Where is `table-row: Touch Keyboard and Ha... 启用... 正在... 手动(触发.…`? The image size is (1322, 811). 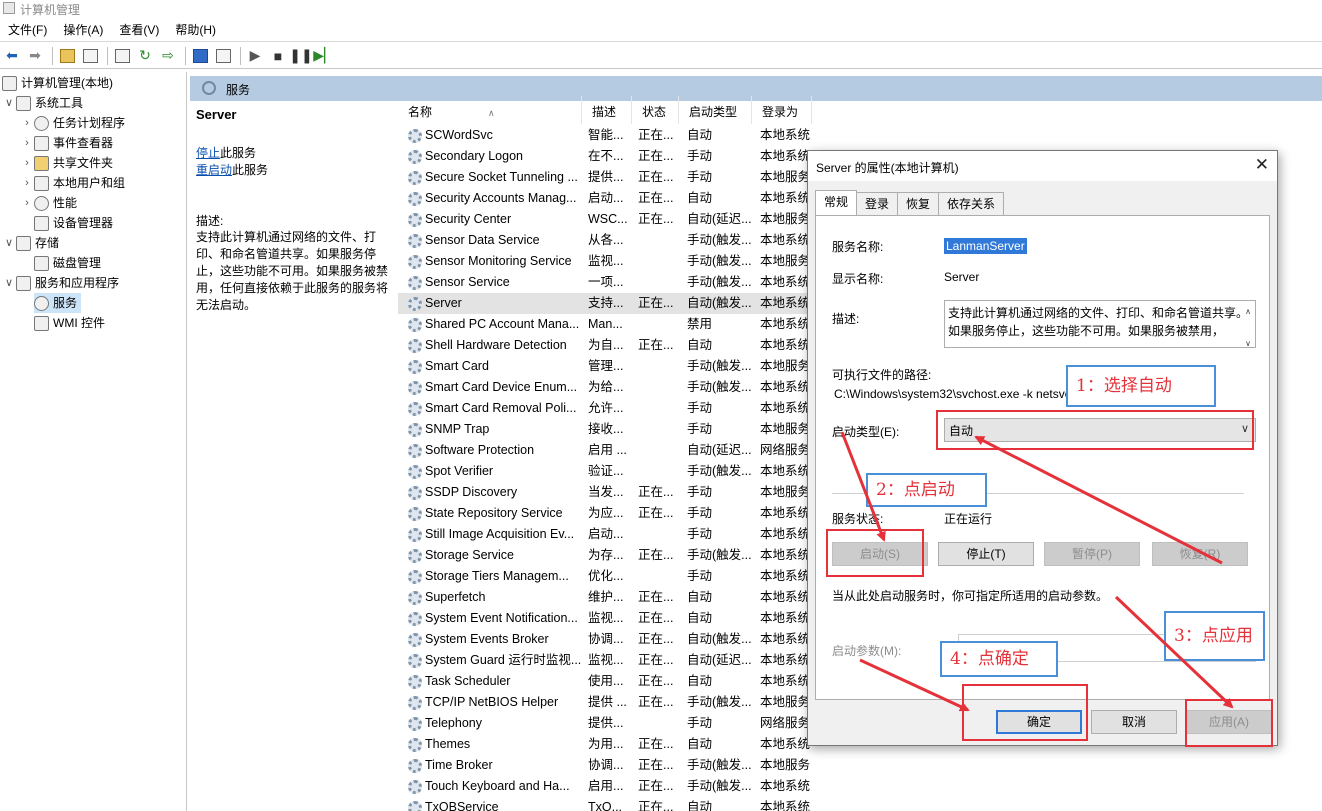 table-row: Touch Keyboard and Ha... 启用... 正在... 手动(触发.… is located at coordinates (604, 786).